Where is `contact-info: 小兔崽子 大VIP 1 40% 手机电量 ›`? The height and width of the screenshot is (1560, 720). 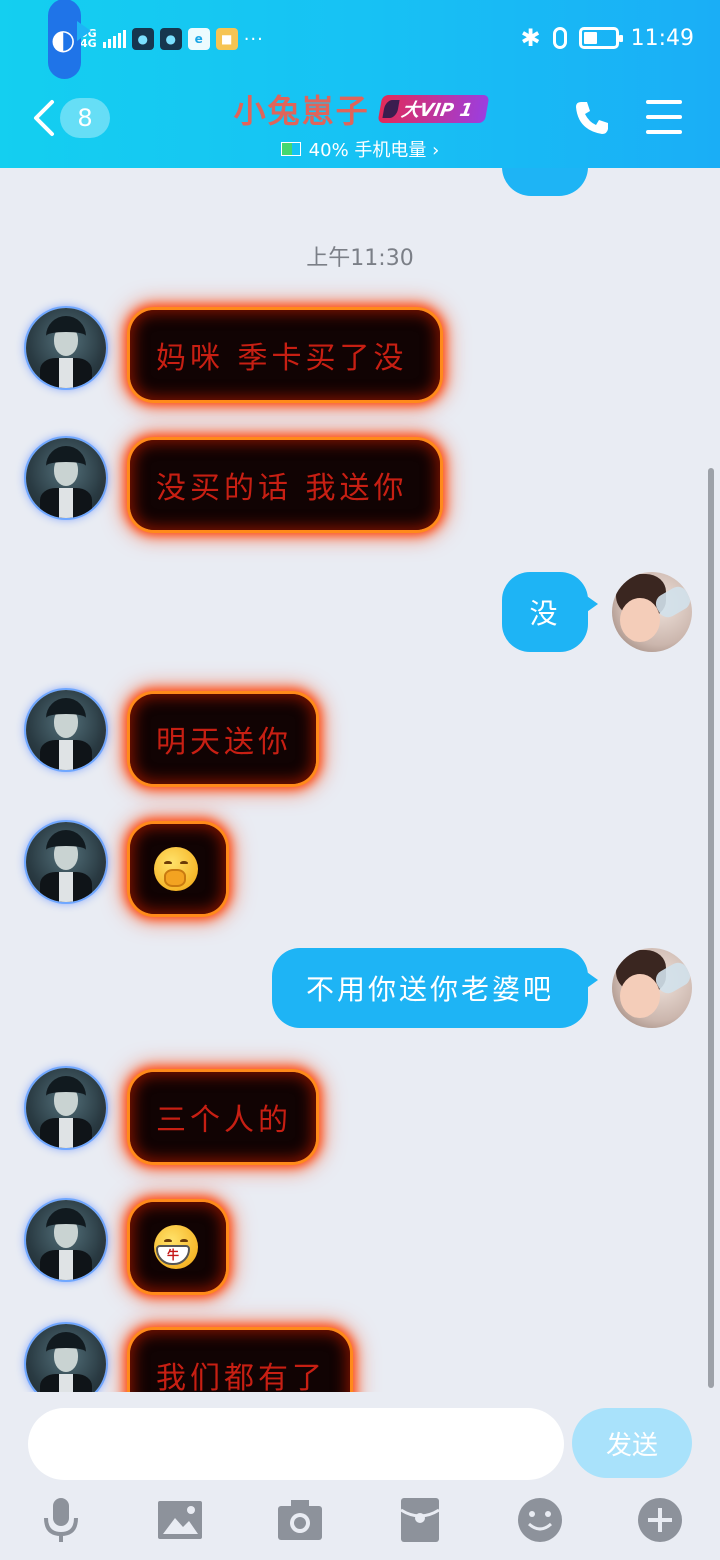 contact-info: 小兔崽子 大VIP 1 40% 手机电量 › is located at coordinates (360, 124).